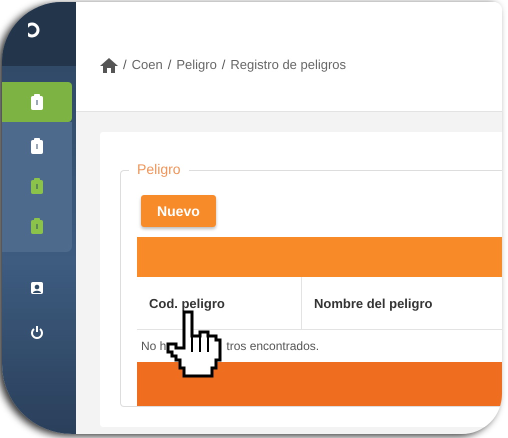  Describe the element at coordinates (109, 64) in the screenshot. I see `home-icon` at that location.